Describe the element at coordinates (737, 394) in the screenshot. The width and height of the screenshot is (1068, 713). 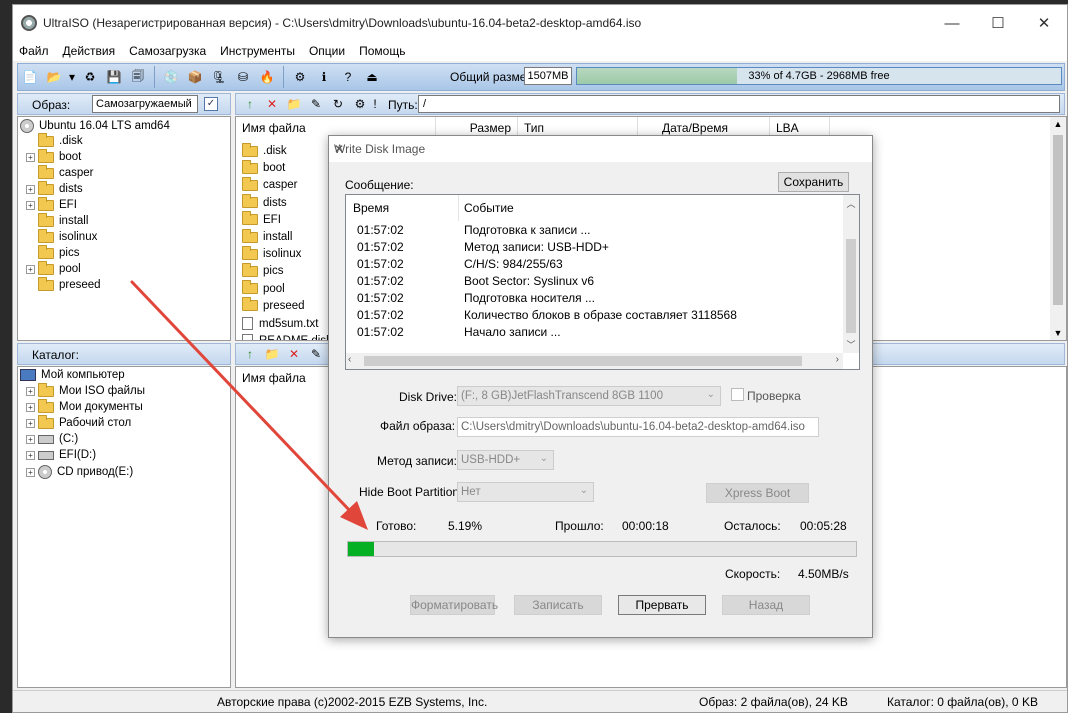
I see `verify-checkbox` at that location.